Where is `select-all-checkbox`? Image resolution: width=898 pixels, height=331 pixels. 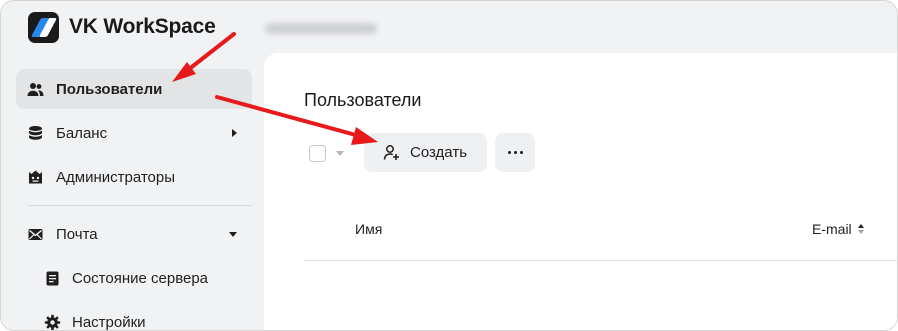
select-all-checkbox is located at coordinates (317, 153).